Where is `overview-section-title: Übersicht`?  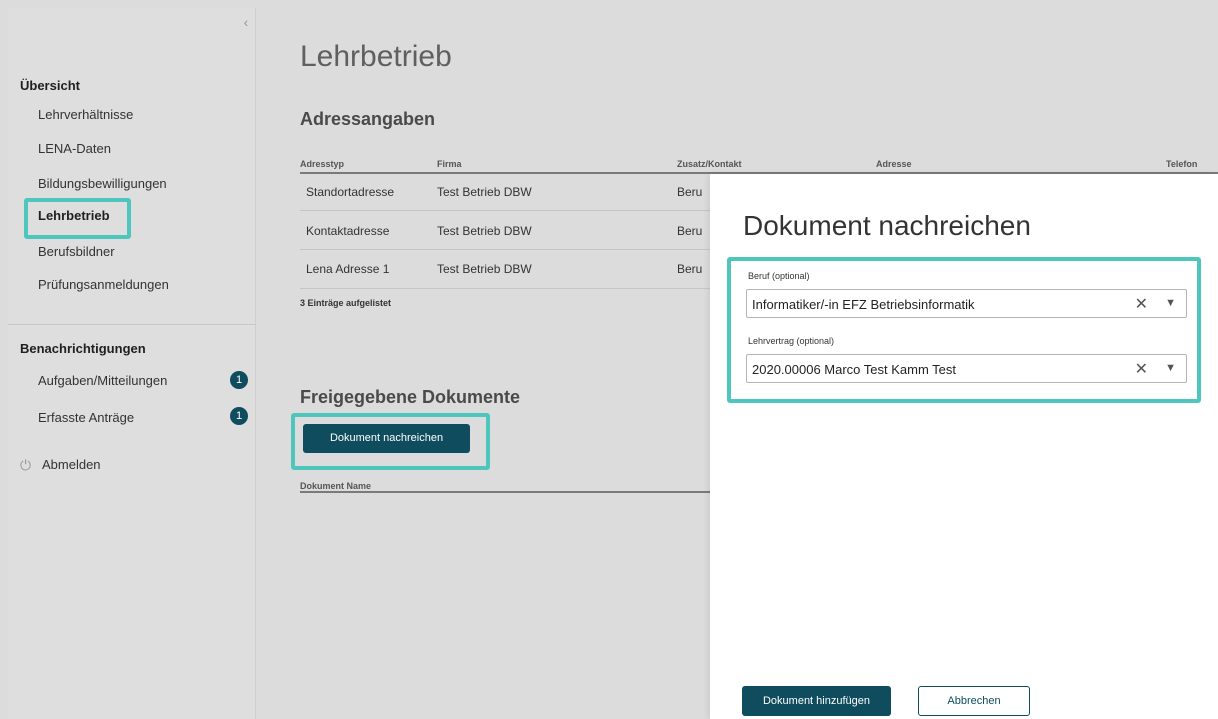
overview-section-title: Übersicht is located at coordinates (50, 85).